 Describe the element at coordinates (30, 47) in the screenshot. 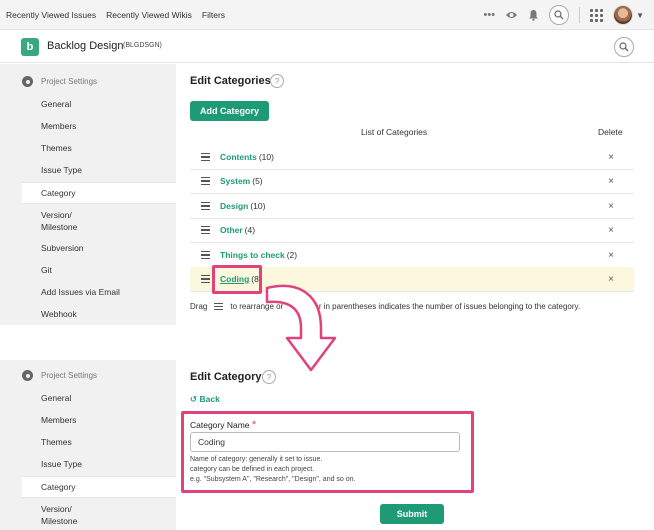

I see `project-logo: b` at that location.